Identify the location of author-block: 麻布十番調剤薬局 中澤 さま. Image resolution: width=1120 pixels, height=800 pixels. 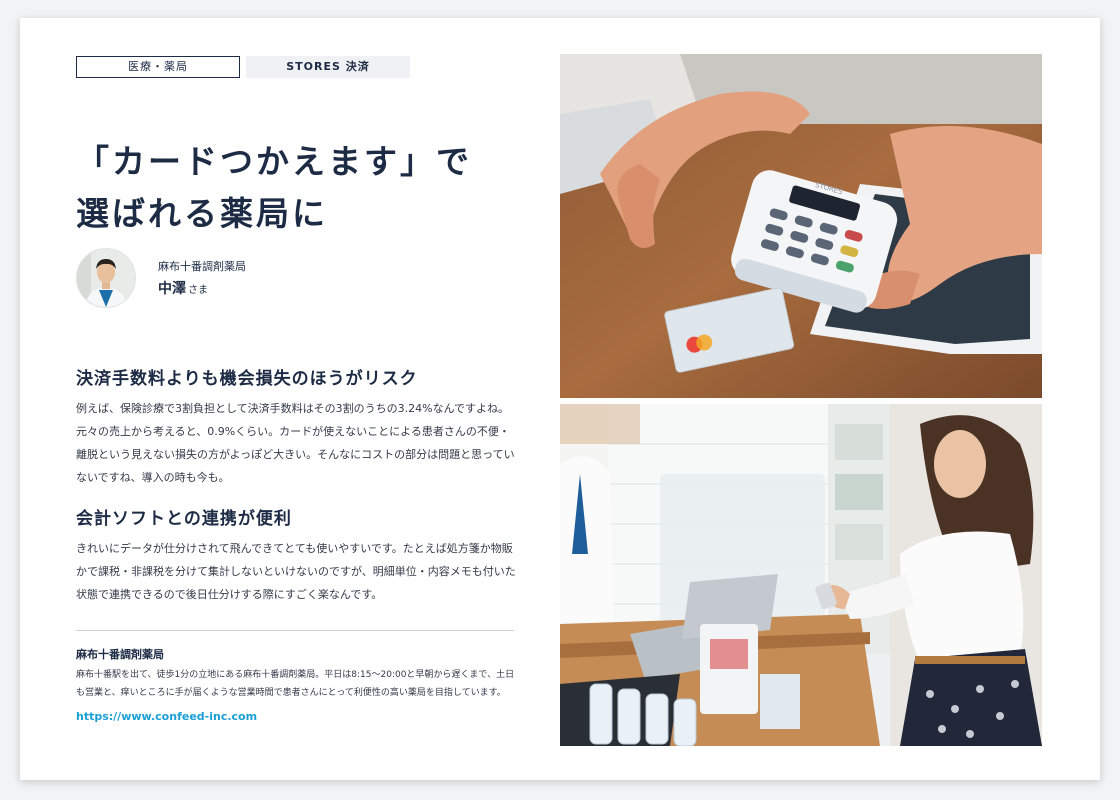
(161, 278).